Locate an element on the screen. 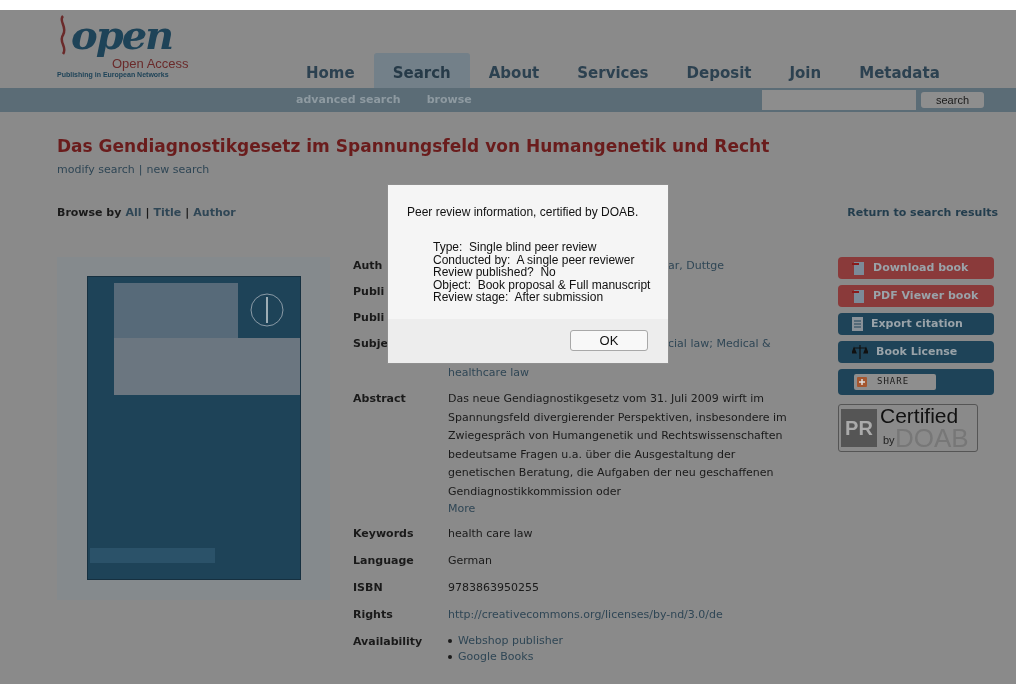 The height and width of the screenshot is (684, 1016). browse-by-link: All is located at coordinates (133, 212).